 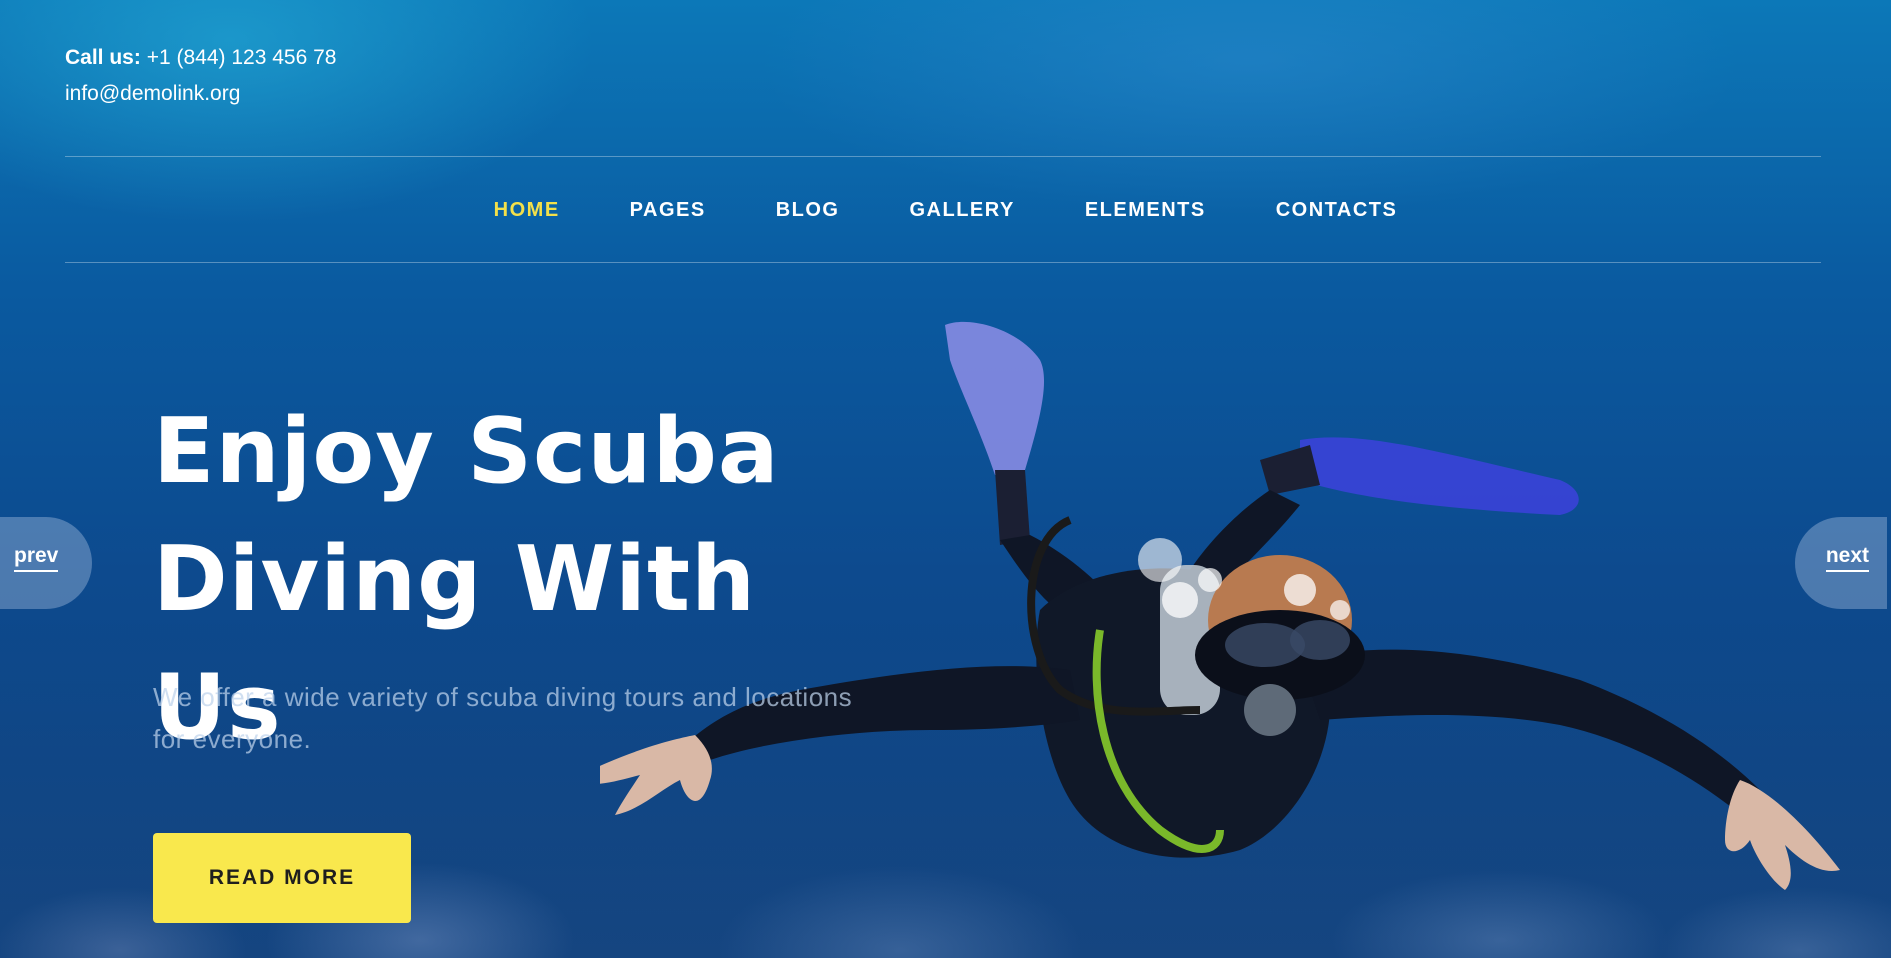 I want to click on nav-item-elements: ELEMENTS, so click(x=1145, y=210).